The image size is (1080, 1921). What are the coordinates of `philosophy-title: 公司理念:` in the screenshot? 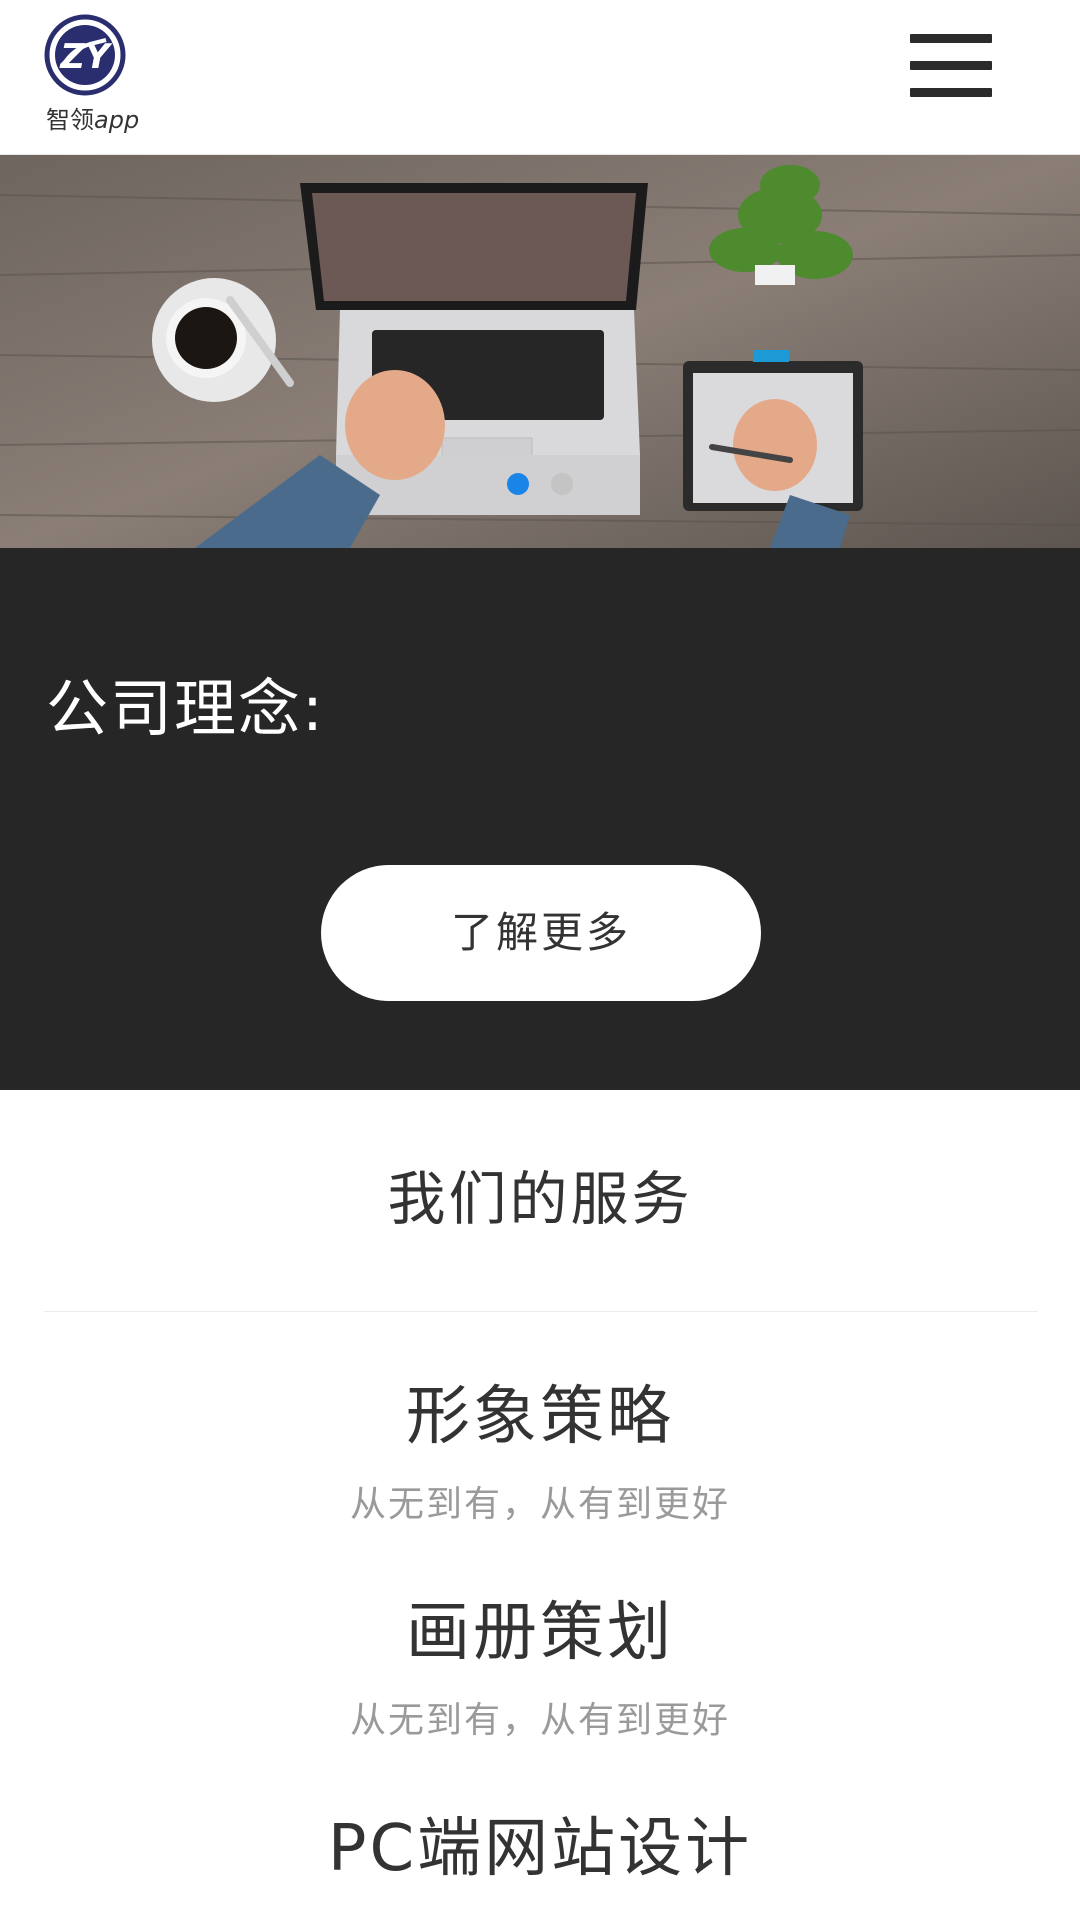 It's located at (185, 708).